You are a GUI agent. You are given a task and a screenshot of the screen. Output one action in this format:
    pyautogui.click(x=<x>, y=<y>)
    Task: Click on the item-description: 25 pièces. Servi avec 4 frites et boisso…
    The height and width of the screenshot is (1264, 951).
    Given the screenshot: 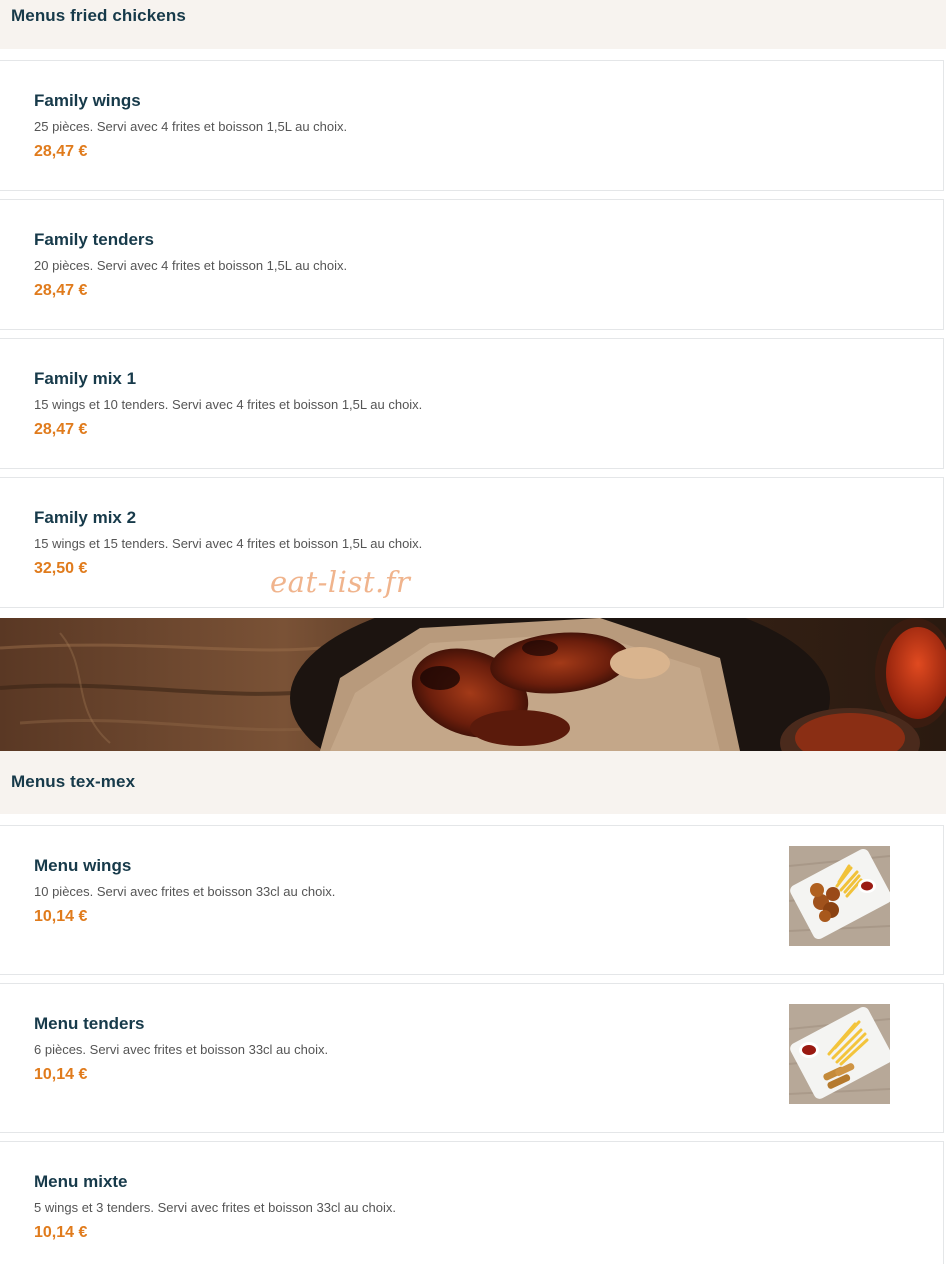 What is the action you would take?
    pyautogui.click(x=191, y=126)
    